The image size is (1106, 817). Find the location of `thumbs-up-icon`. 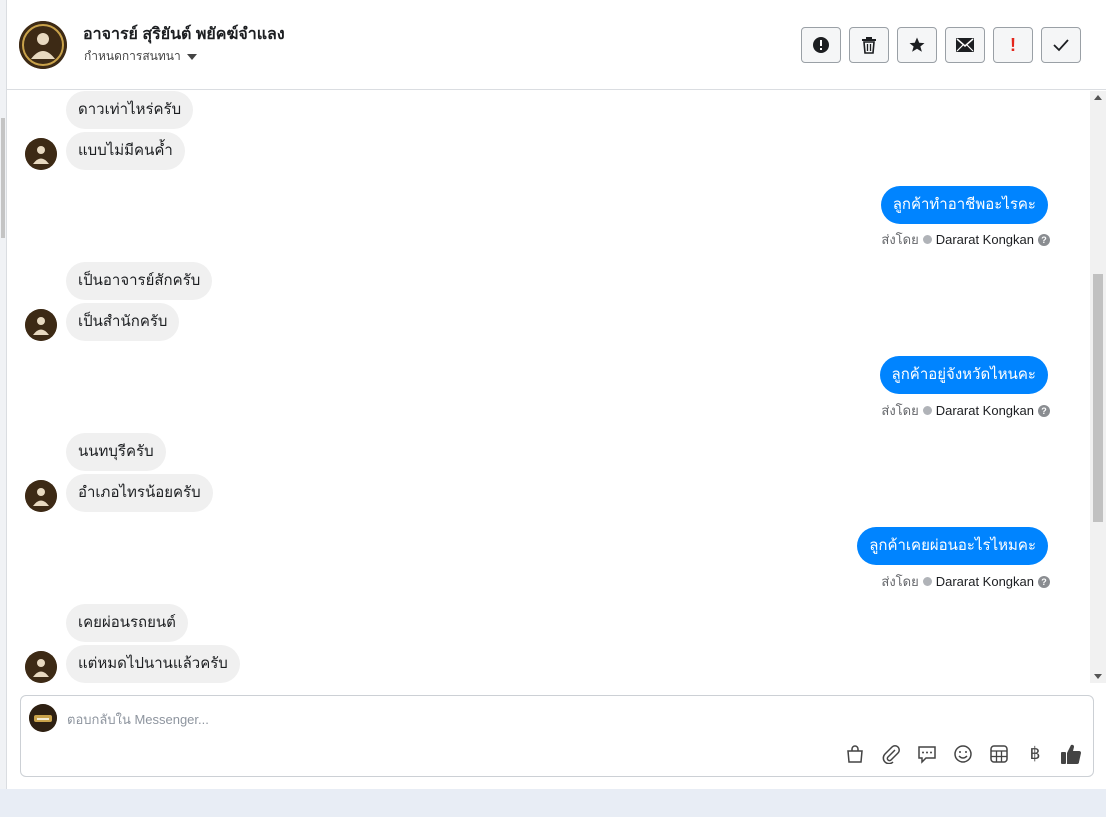

thumbs-up-icon is located at coordinates (1071, 754).